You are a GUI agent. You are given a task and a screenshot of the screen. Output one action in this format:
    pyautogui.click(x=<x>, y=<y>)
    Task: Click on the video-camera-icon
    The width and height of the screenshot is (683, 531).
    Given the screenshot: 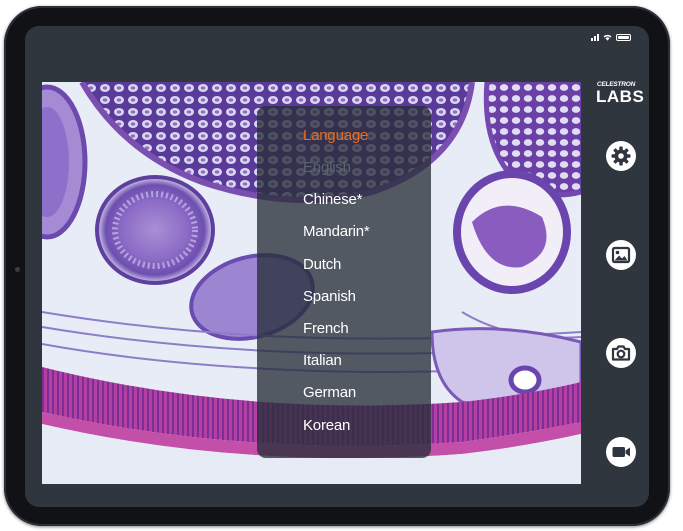 What is the action you would take?
    pyautogui.click(x=621, y=452)
    